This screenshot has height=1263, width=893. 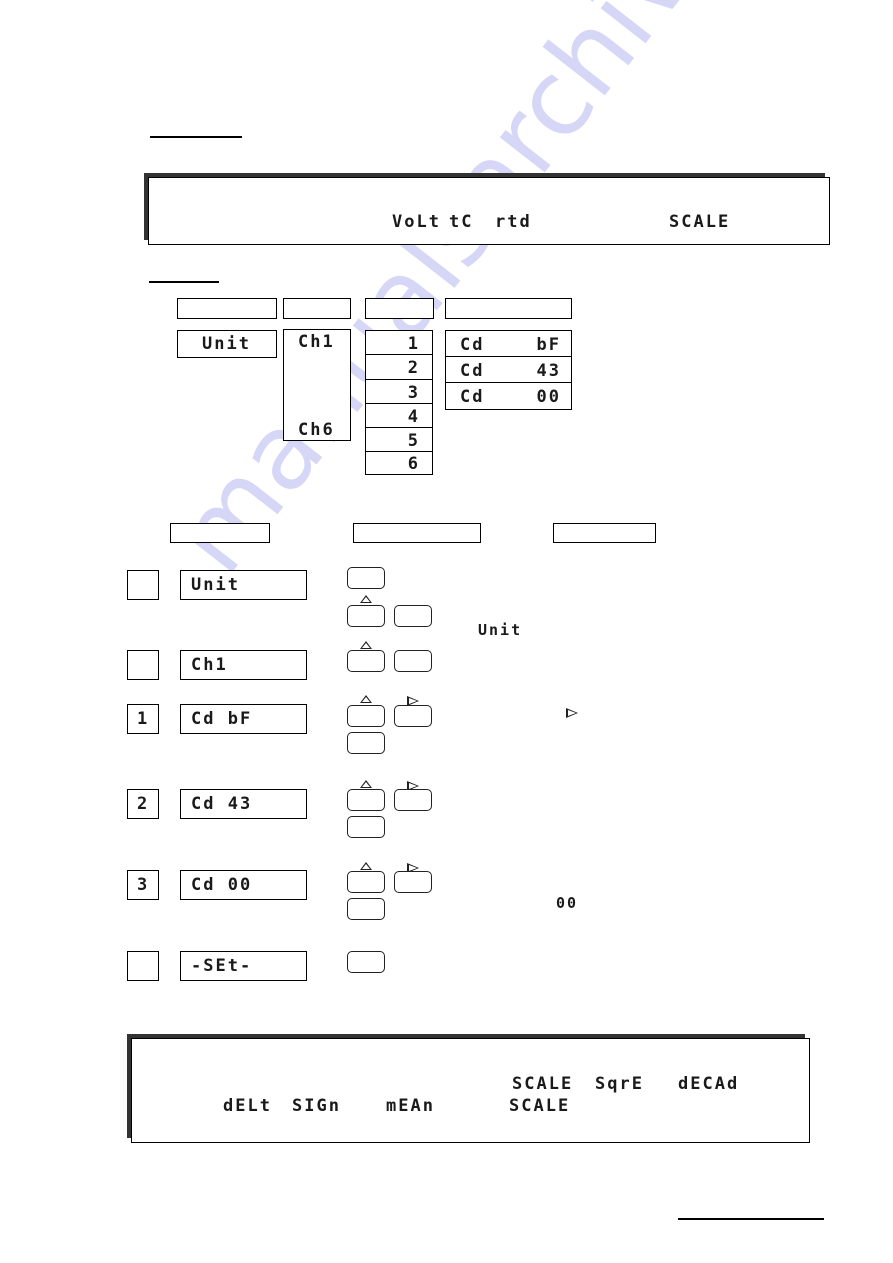 What do you see at coordinates (366, 578) in the screenshot?
I see `mode-key` at bounding box center [366, 578].